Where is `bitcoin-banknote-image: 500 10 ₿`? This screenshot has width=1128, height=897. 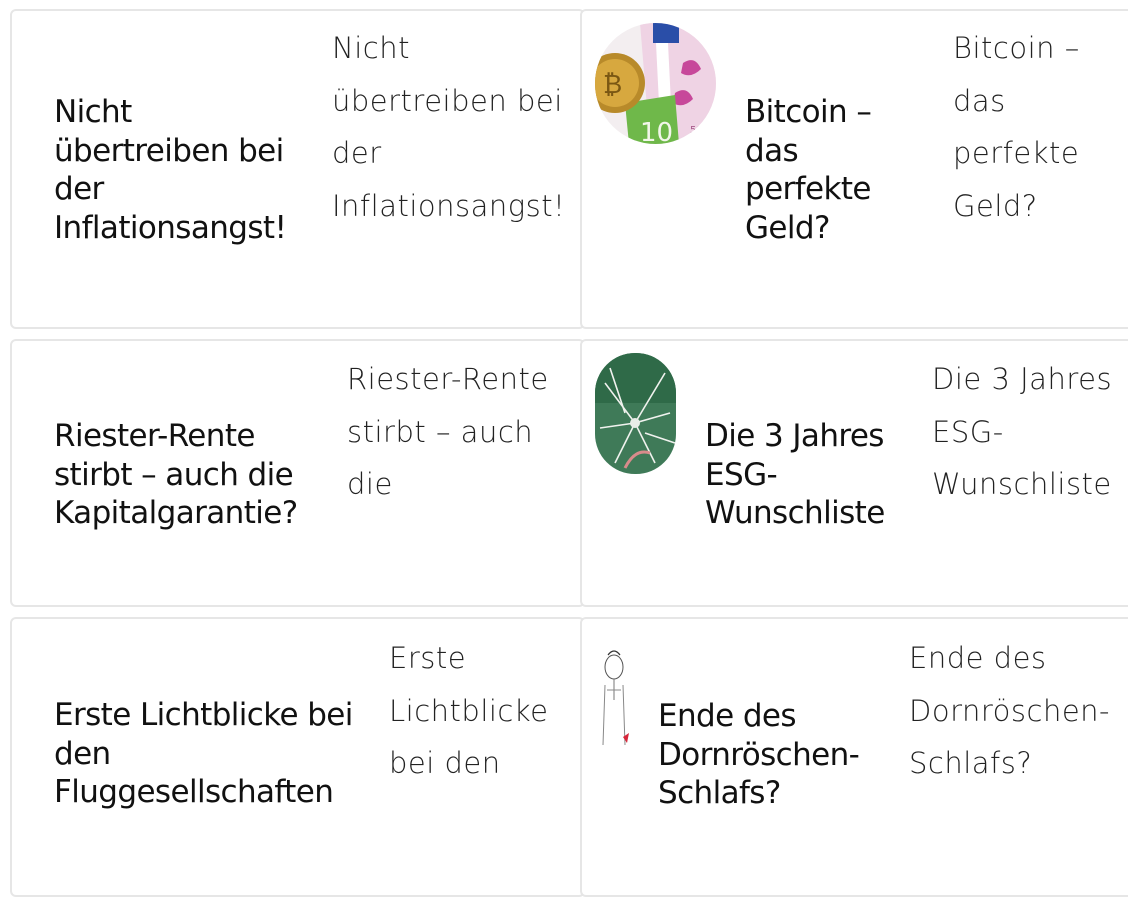
bitcoin-banknote-image: 500 10 ₿ is located at coordinates (655, 83).